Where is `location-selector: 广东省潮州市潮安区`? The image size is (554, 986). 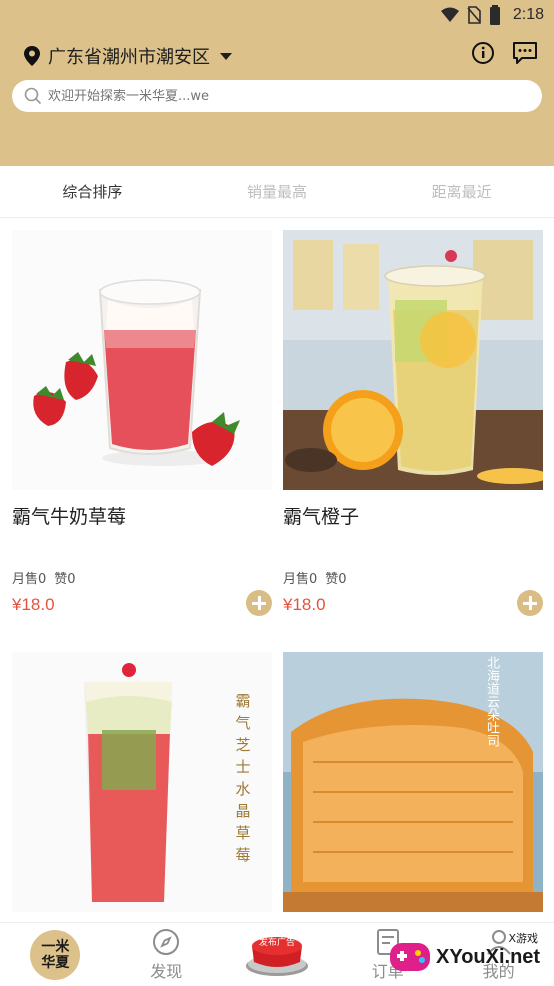
location-selector: 广东省潮州市潮安区 is located at coordinates (128, 56).